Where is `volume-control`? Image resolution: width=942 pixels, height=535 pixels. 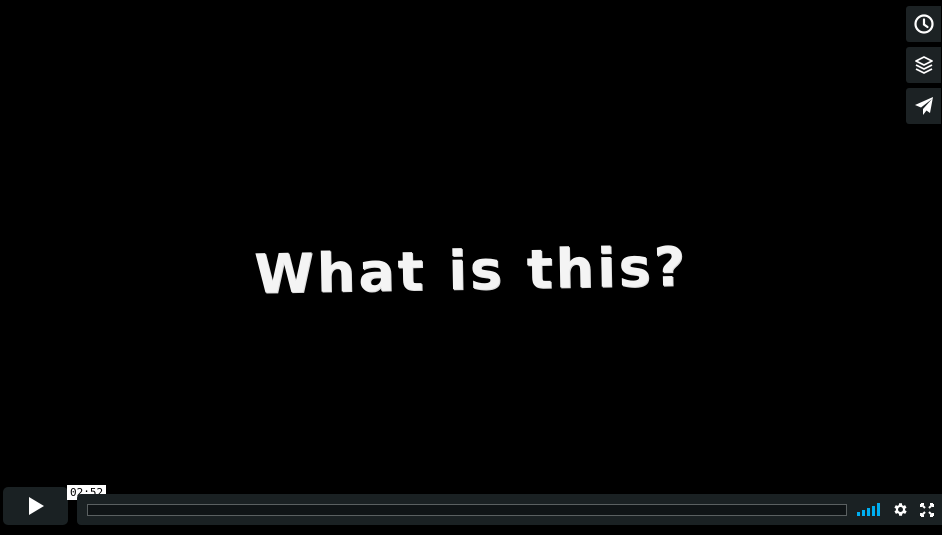
volume-control is located at coordinates (870, 509).